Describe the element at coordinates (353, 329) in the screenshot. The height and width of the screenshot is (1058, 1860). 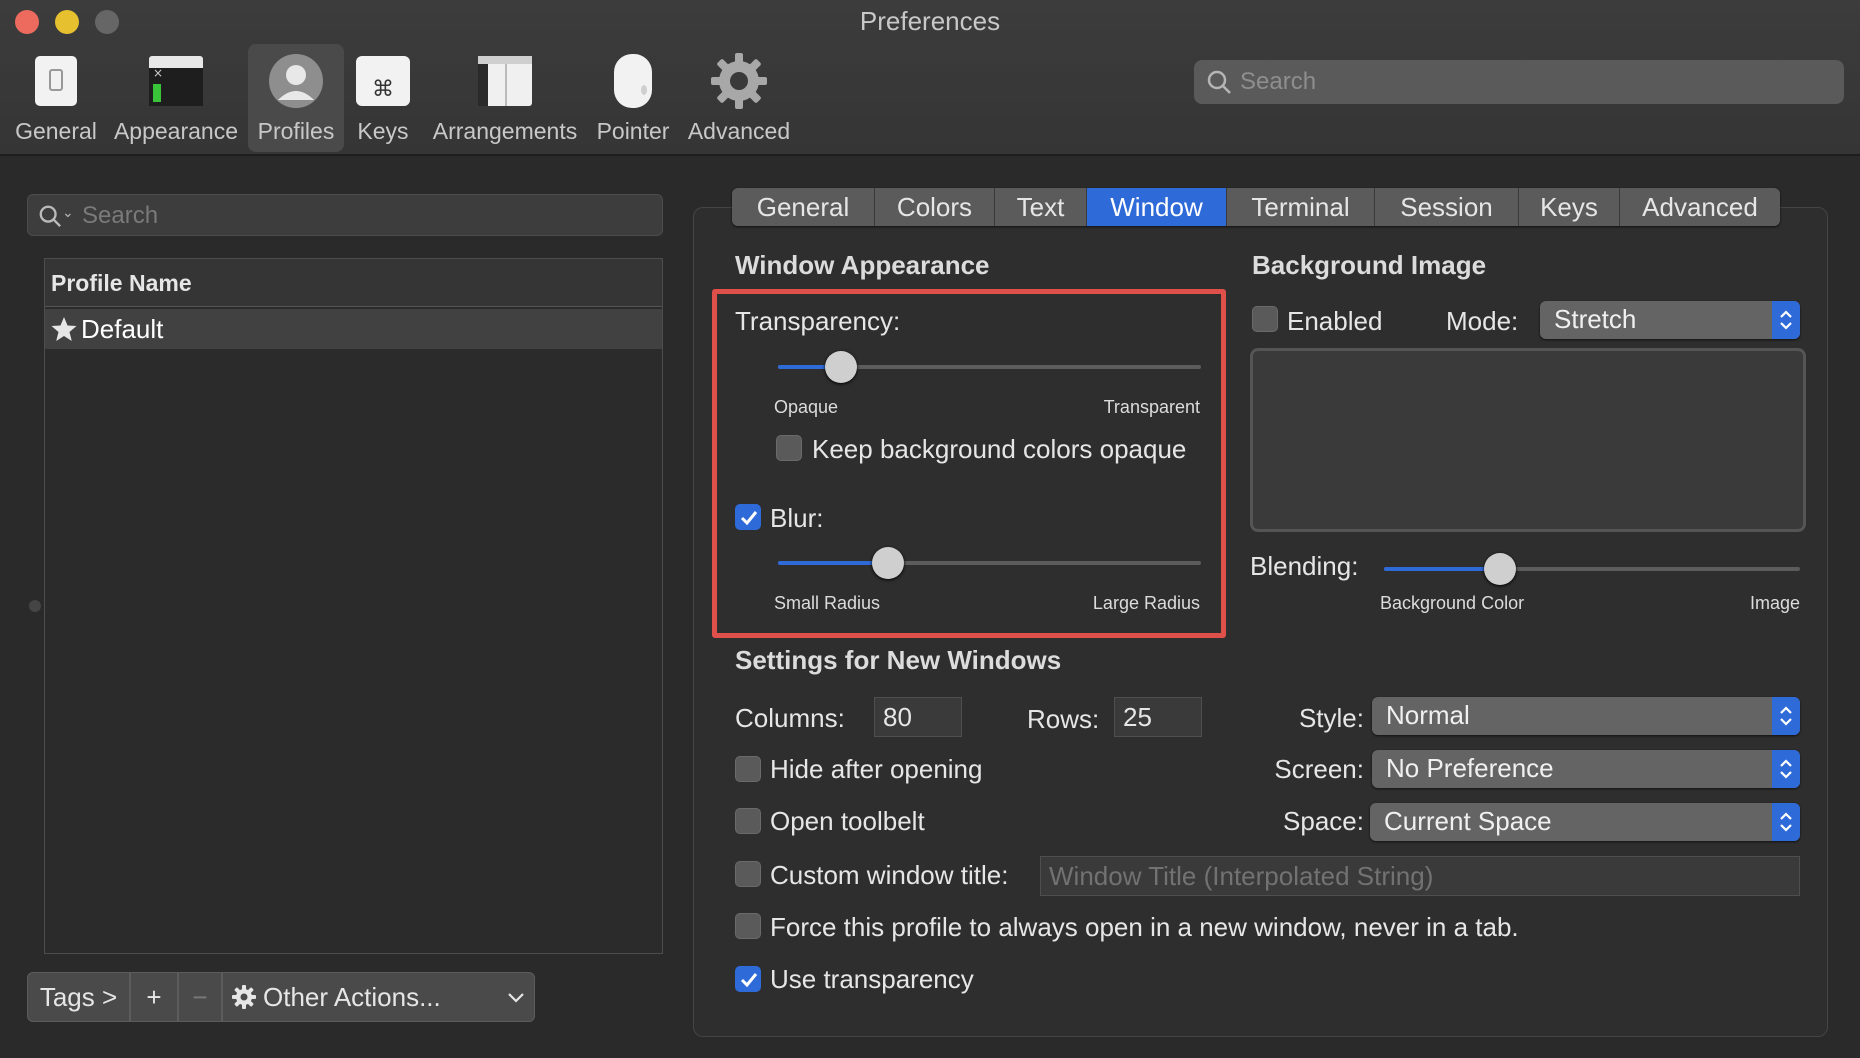
I see `profile-row: Default` at that location.